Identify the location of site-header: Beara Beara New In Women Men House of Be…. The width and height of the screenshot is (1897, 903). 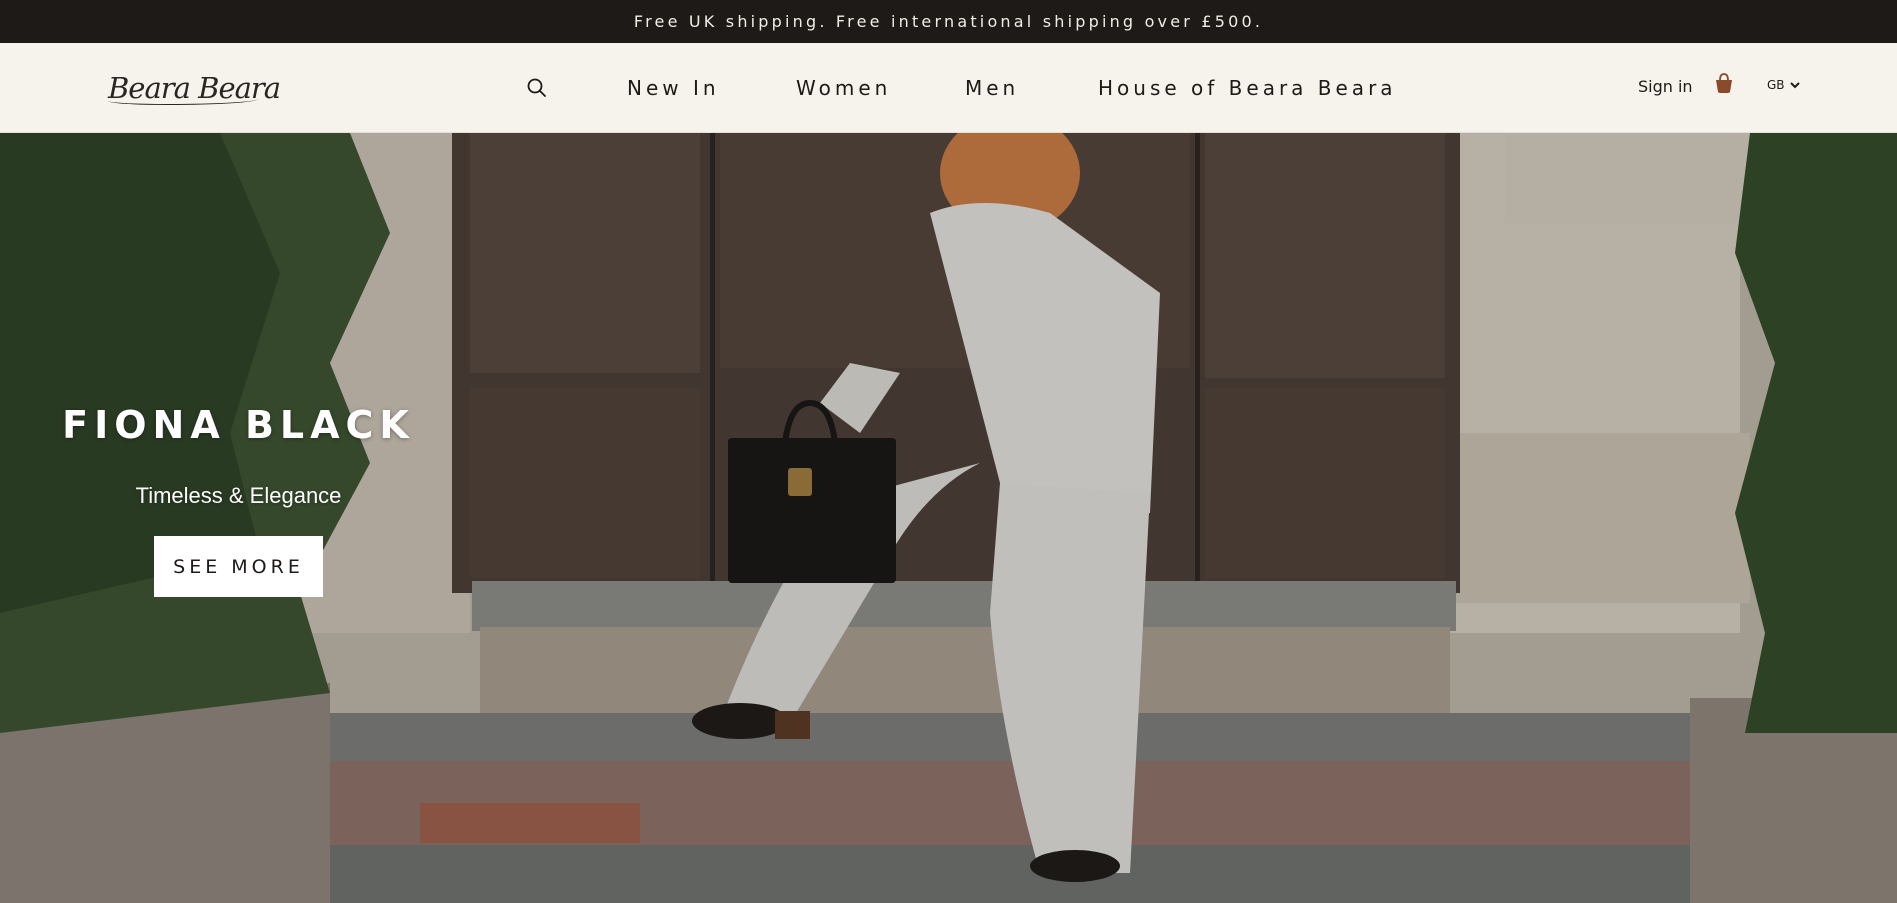
(948, 88).